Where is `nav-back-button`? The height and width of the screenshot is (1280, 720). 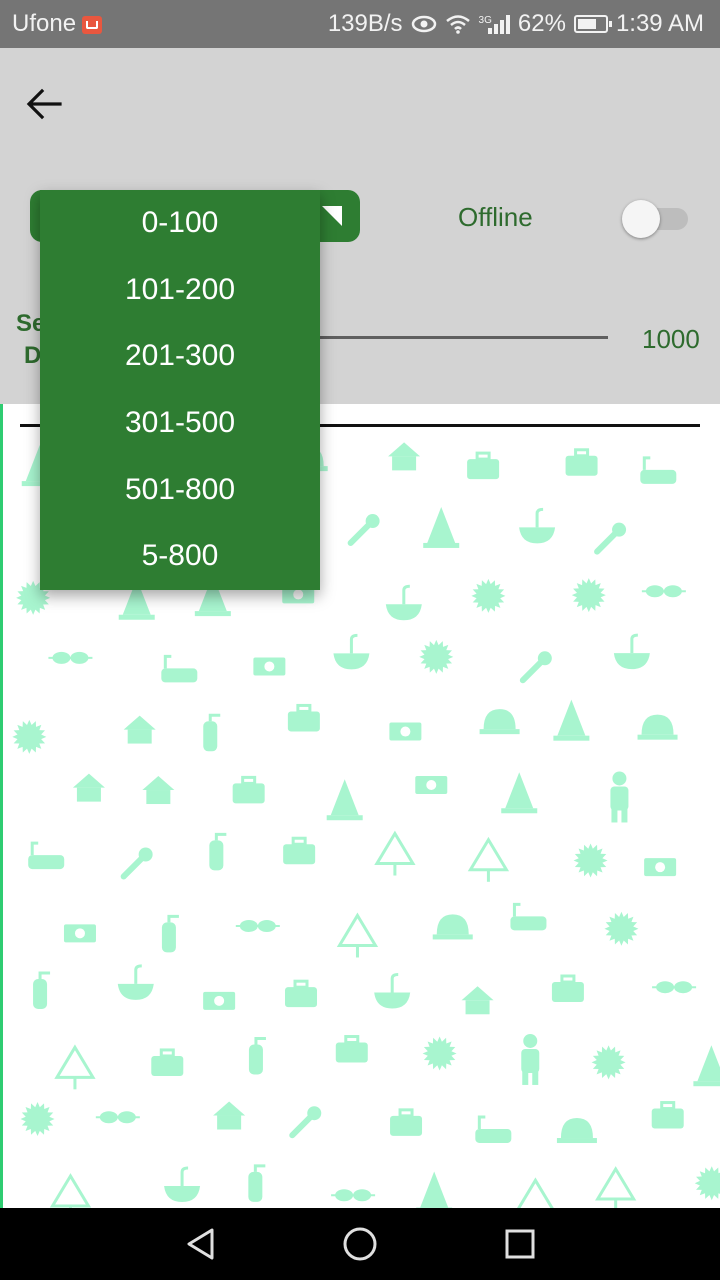
nav-back-button is located at coordinates (200, 1244).